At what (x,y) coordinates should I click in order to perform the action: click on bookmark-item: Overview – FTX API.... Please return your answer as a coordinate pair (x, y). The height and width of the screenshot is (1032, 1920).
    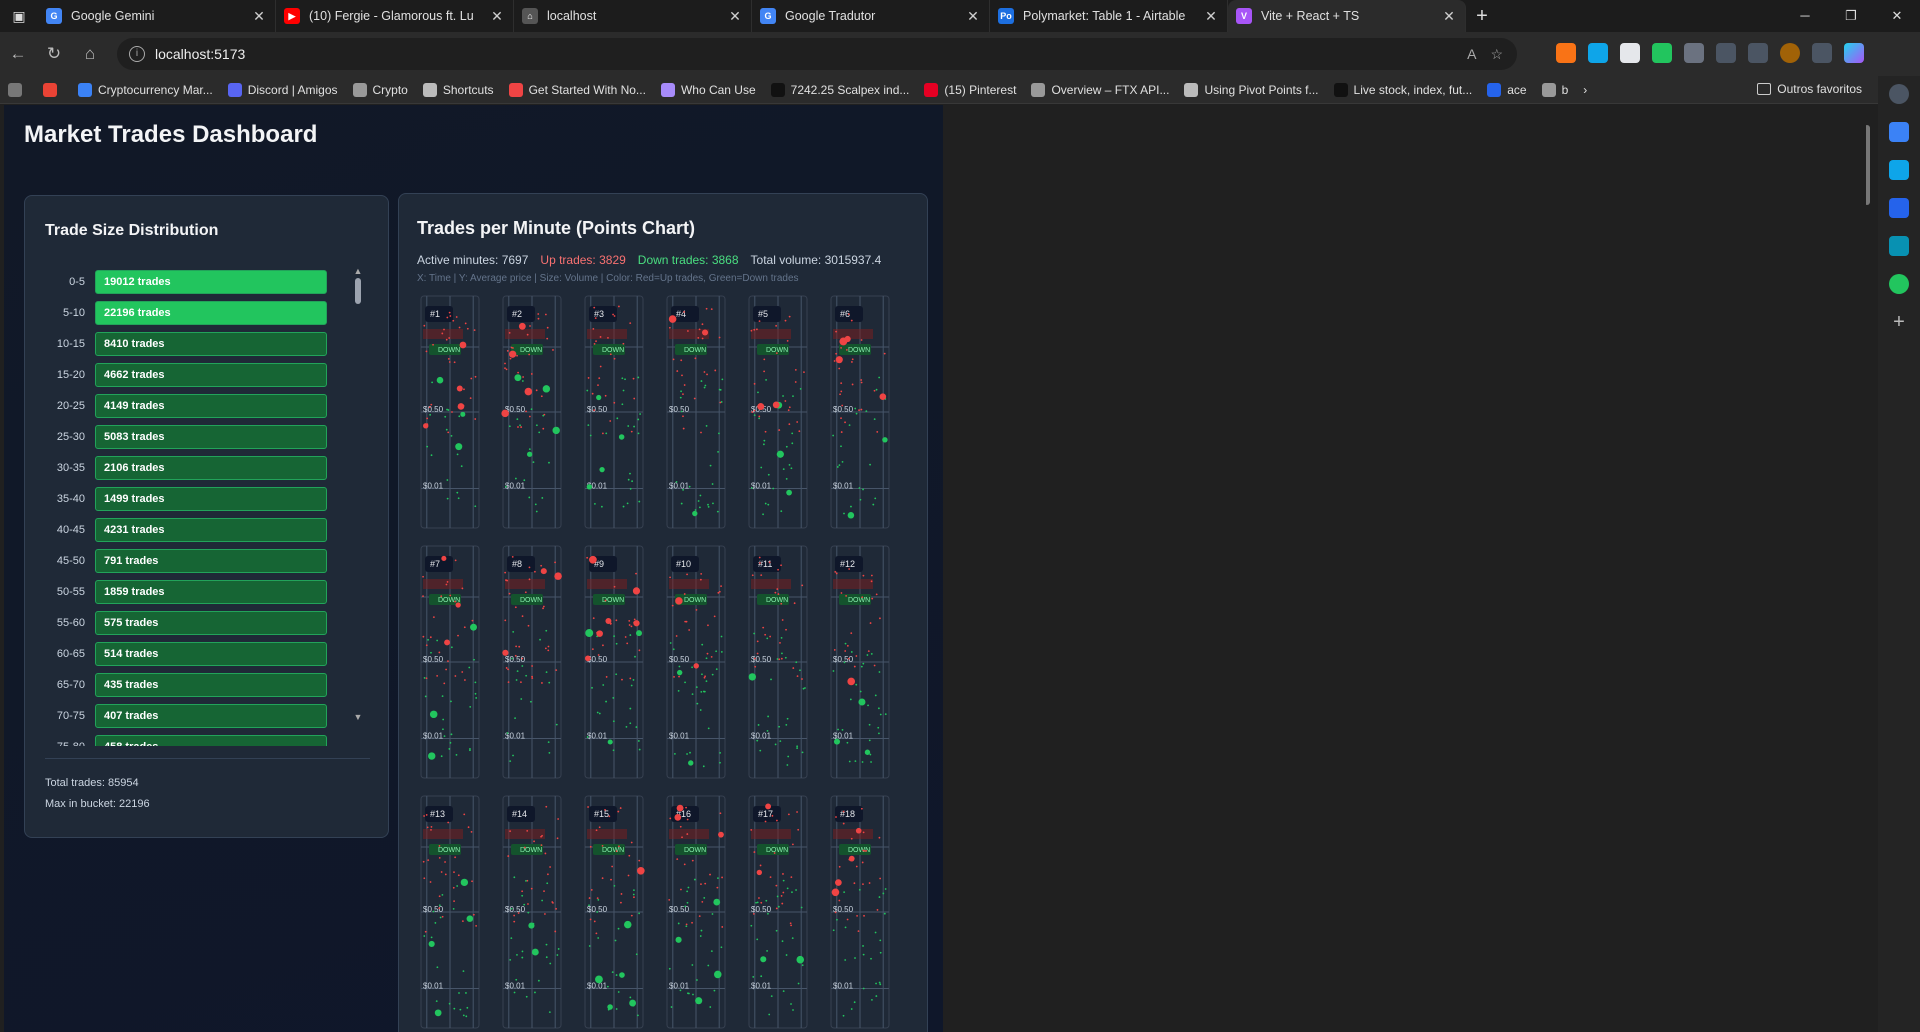
    Looking at the image, I should click on (1100, 89).